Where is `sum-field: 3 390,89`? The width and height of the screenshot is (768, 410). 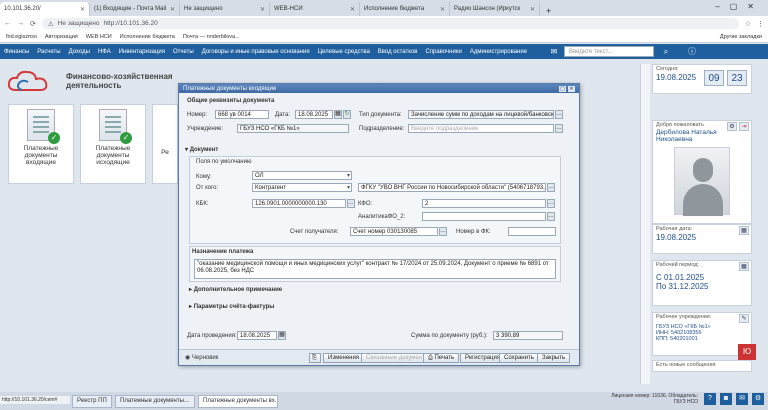 sum-field: 3 390,89 is located at coordinates (528, 335).